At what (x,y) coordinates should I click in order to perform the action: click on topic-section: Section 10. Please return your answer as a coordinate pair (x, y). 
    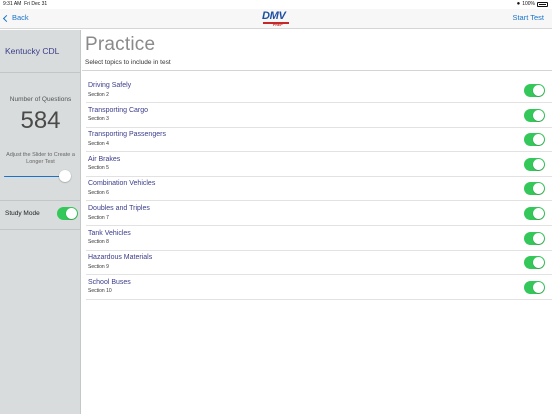
    Looking at the image, I should click on (100, 291).